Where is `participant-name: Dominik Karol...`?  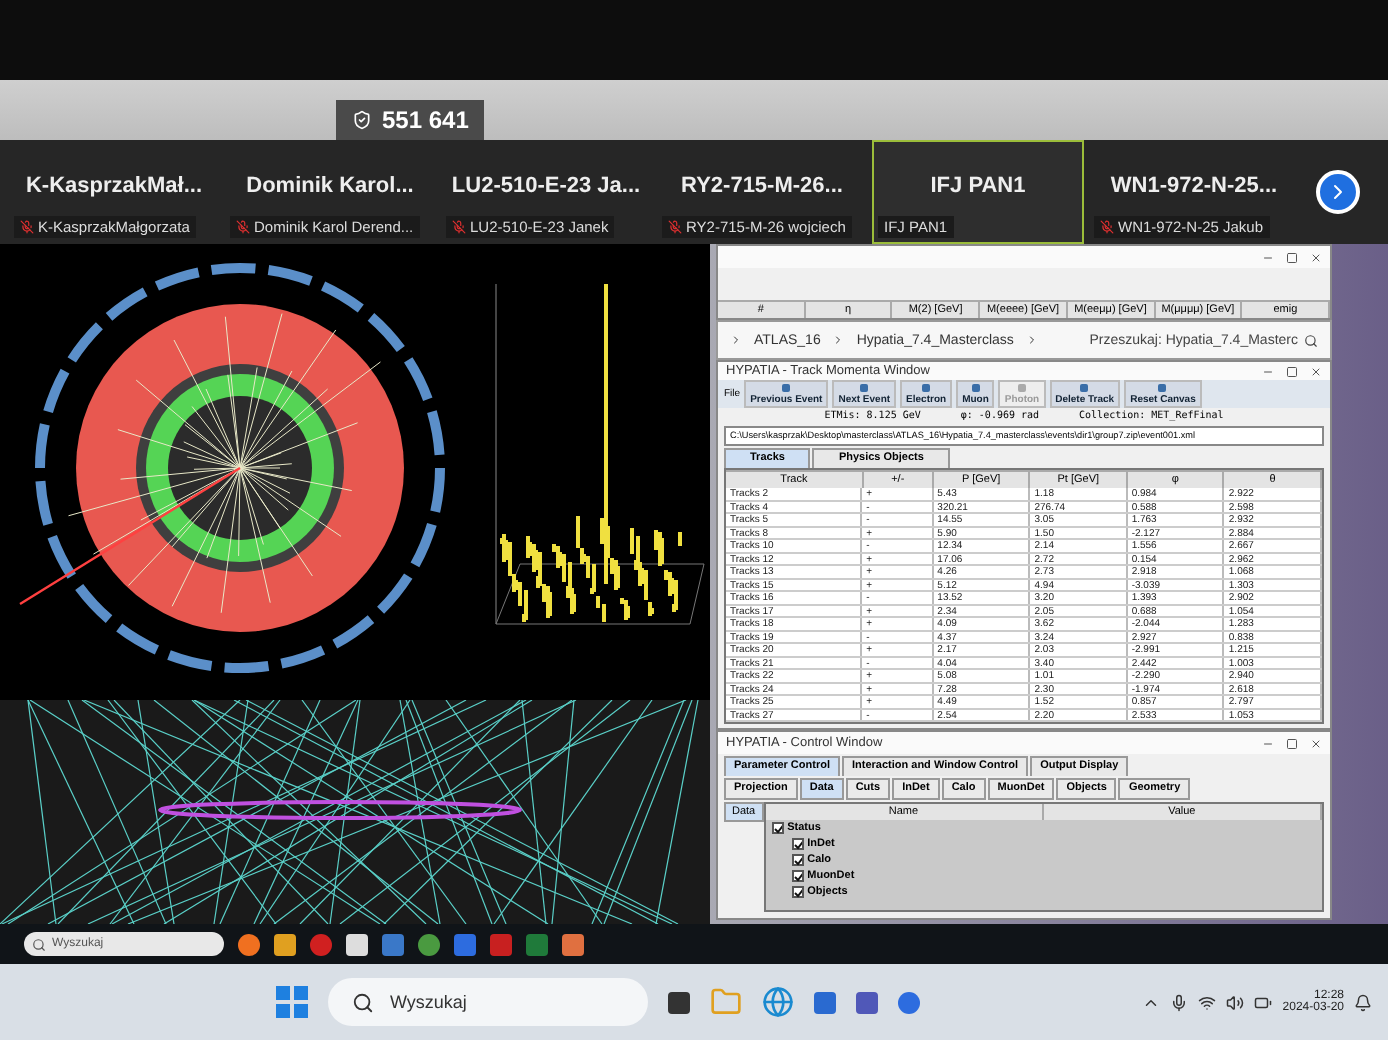 participant-name: Dominik Karol... is located at coordinates (330, 186).